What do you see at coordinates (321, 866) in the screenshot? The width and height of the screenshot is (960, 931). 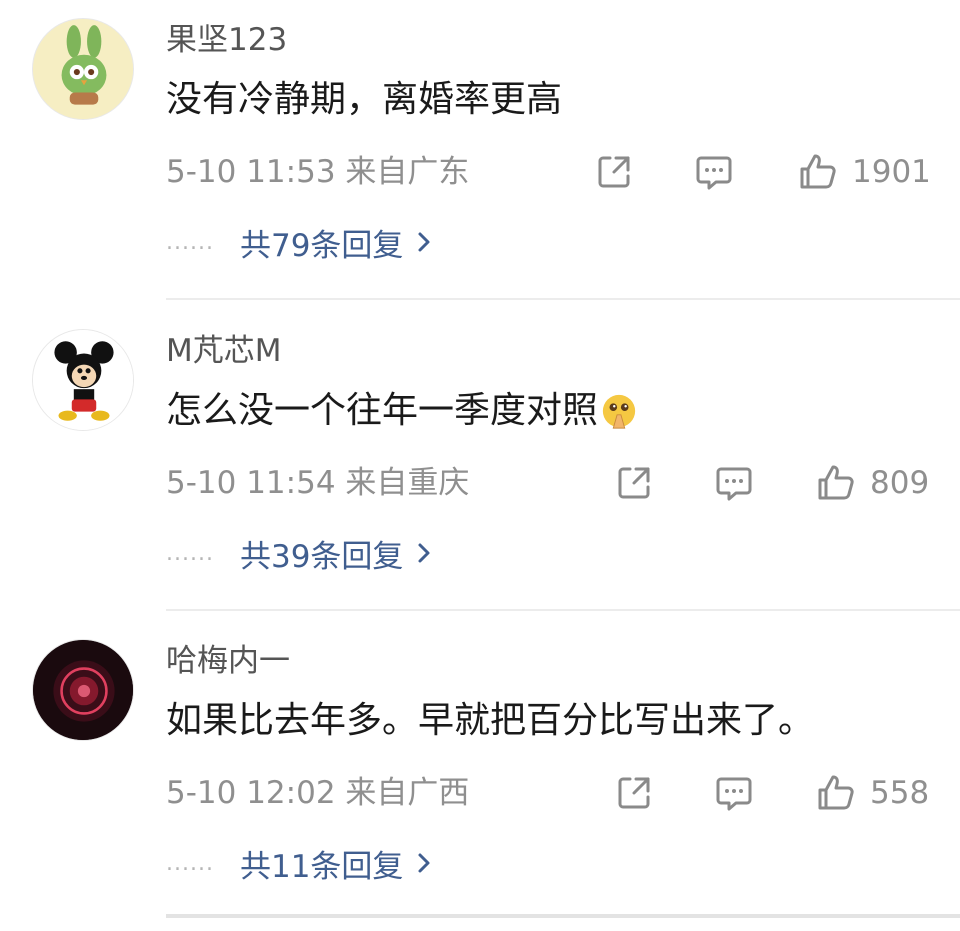 I see `replies-count: 共11条回复` at bounding box center [321, 866].